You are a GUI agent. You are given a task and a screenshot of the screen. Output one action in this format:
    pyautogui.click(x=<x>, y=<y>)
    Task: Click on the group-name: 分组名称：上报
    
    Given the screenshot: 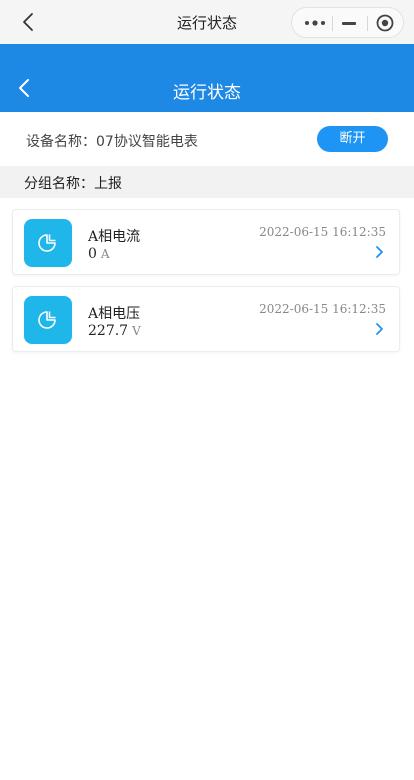 What is the action you would take?
    pyautogui.click(x=73, y=184)
    